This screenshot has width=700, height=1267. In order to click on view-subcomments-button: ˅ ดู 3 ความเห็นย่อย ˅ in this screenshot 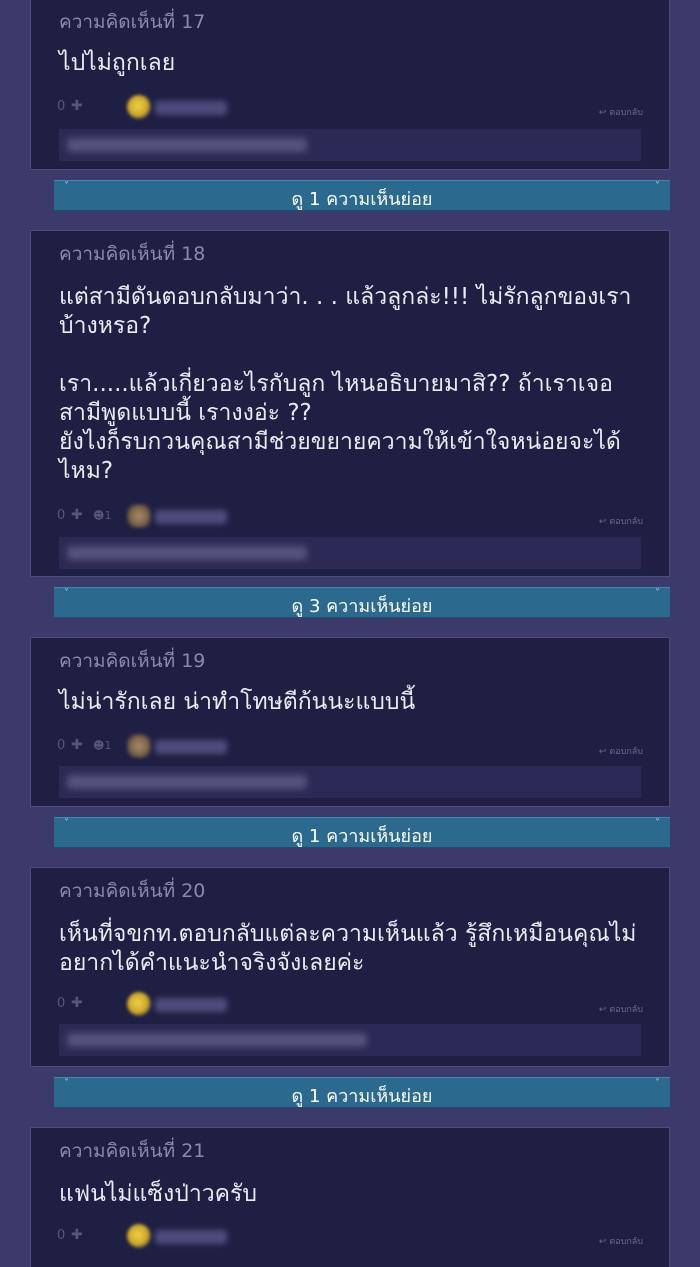, I will do `click(362, 602)`.